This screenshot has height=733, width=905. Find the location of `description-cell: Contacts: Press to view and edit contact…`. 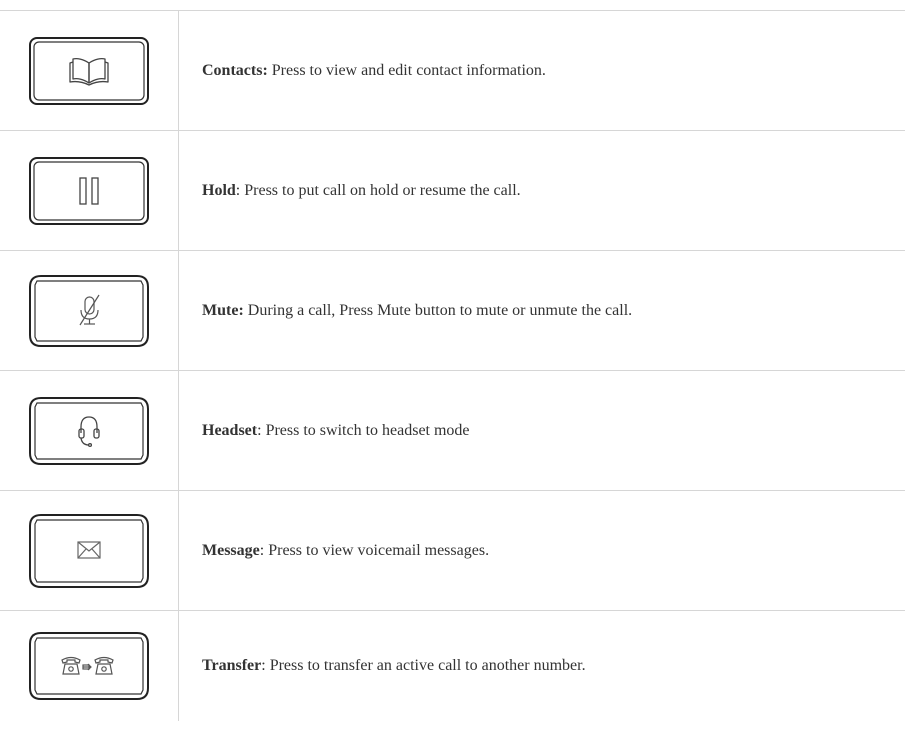

description-cell: Contacts: Press to view and edit contact… is located at coordinates (541, 70).